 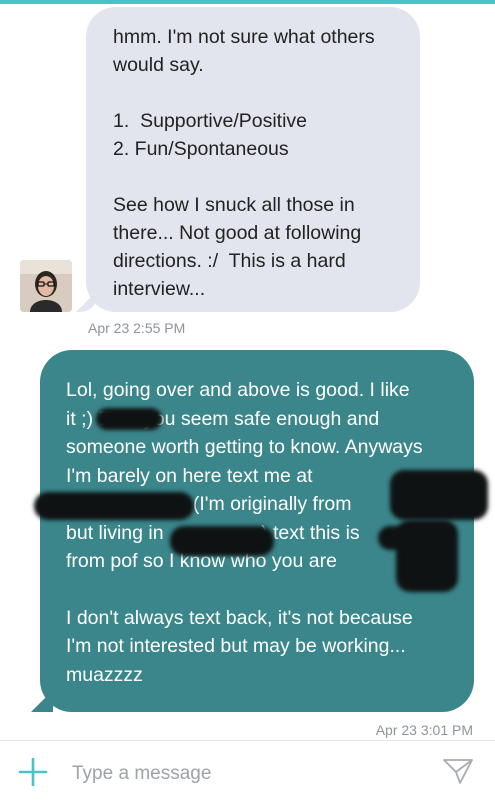 What do you see at coordinates (234, 205) in the screenshot?
I see `incoming-line: See how I snuck all those in` at bounding box center [234, 205].